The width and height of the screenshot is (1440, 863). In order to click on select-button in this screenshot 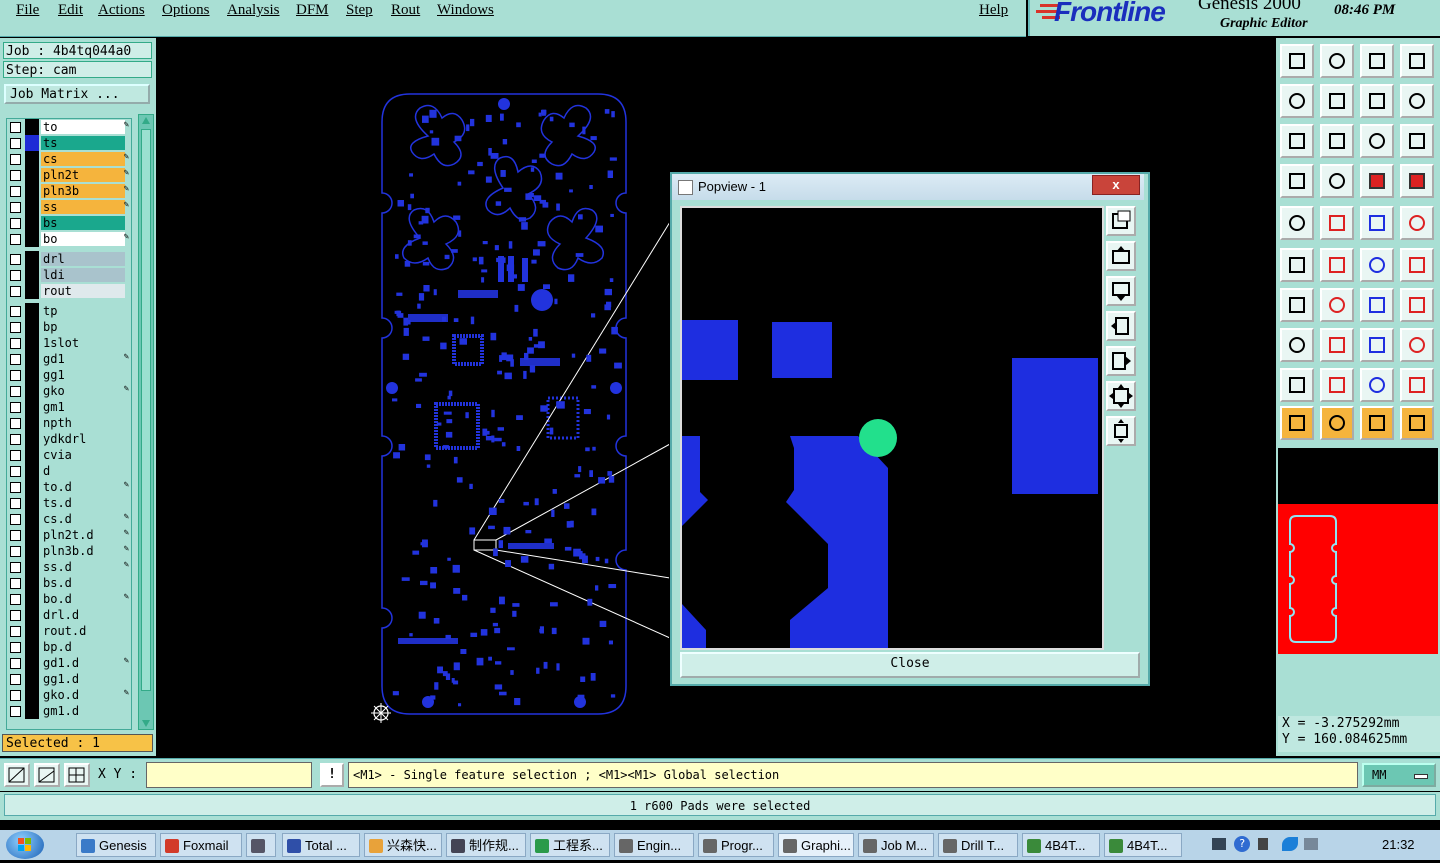, I will do `click(1297, 223)`.